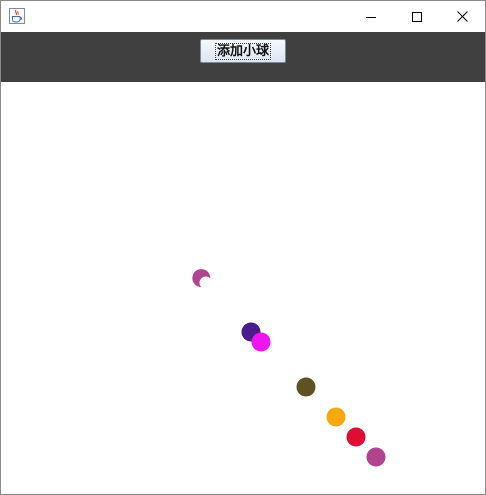 The width and height of the screenshot is (486, 495). I want to click on close-button, so click(462, 16).